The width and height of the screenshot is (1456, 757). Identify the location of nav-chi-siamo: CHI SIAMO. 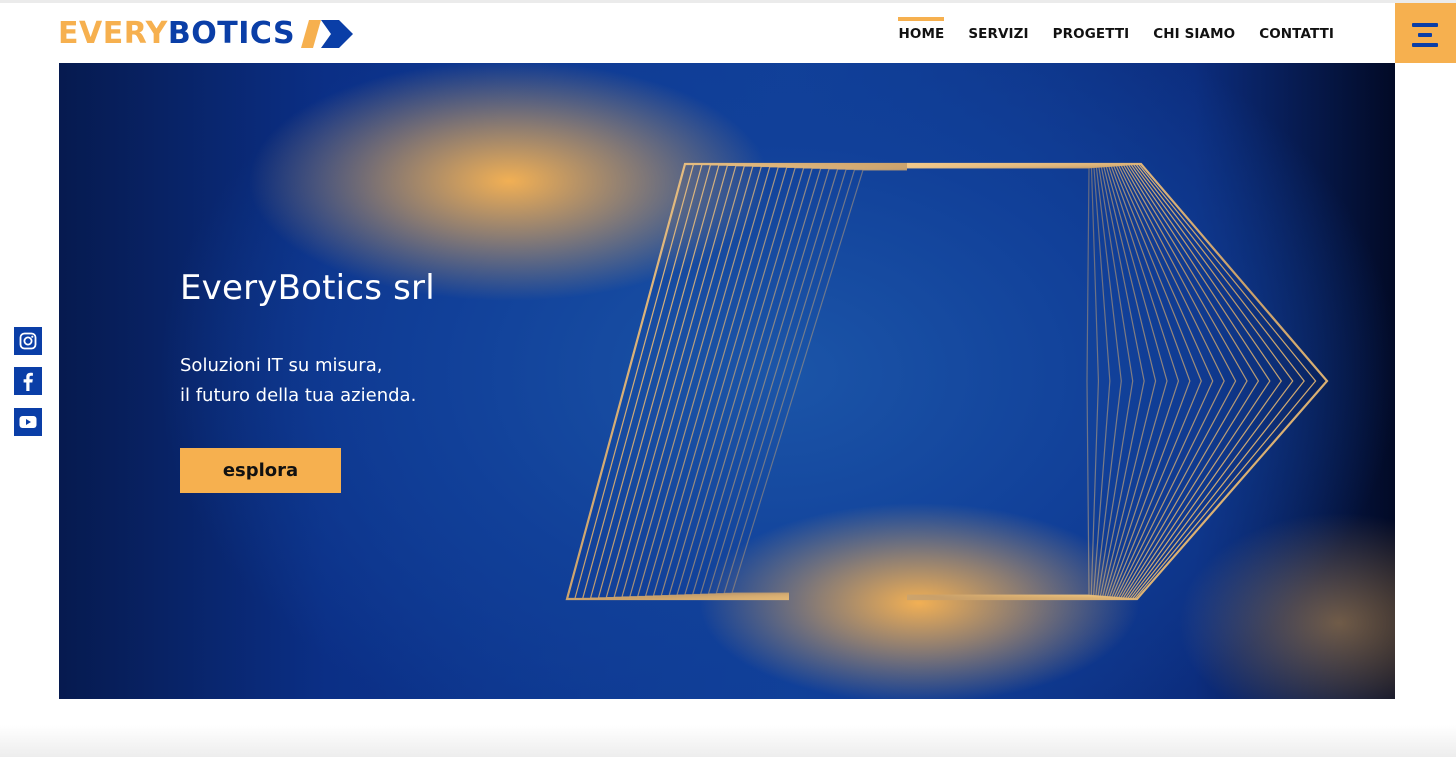
(1194, 30).